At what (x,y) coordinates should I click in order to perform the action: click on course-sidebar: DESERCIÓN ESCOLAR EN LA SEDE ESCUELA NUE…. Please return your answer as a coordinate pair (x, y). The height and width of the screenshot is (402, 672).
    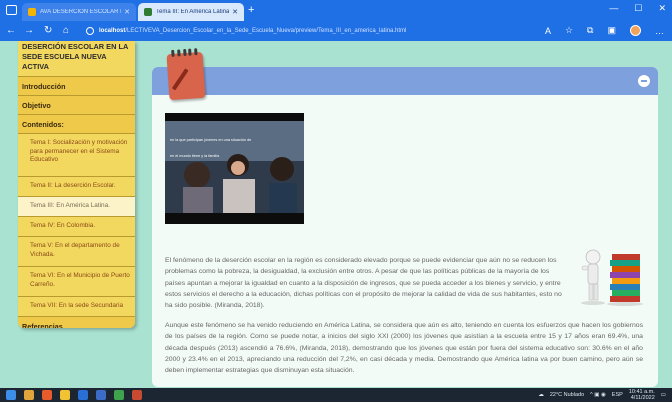
    Looking at the image, I should click on (76, 184).